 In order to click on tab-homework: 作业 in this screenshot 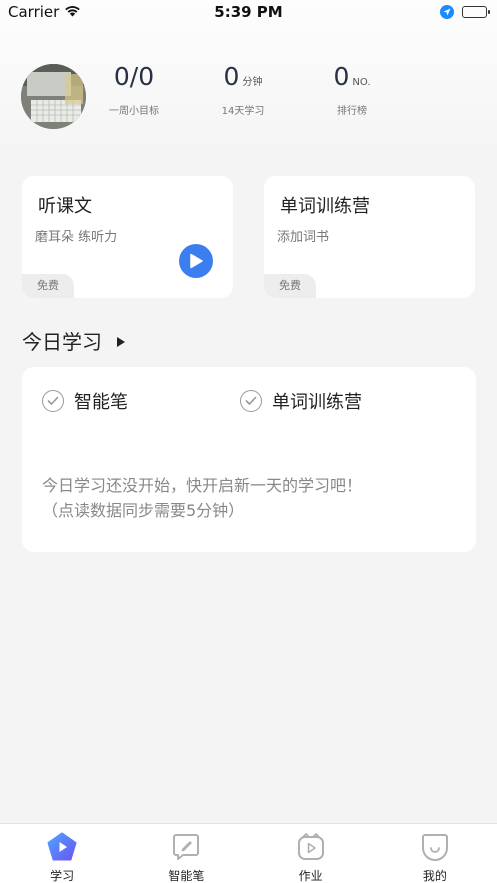, I will do `click(311, 853)`.